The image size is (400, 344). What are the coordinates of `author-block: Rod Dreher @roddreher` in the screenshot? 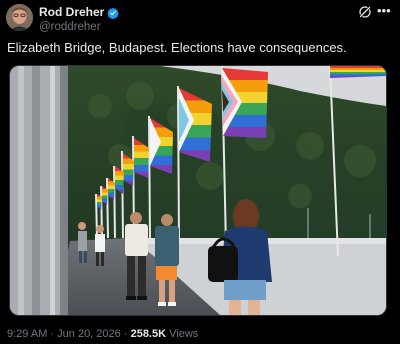 It's located at (79, 18).